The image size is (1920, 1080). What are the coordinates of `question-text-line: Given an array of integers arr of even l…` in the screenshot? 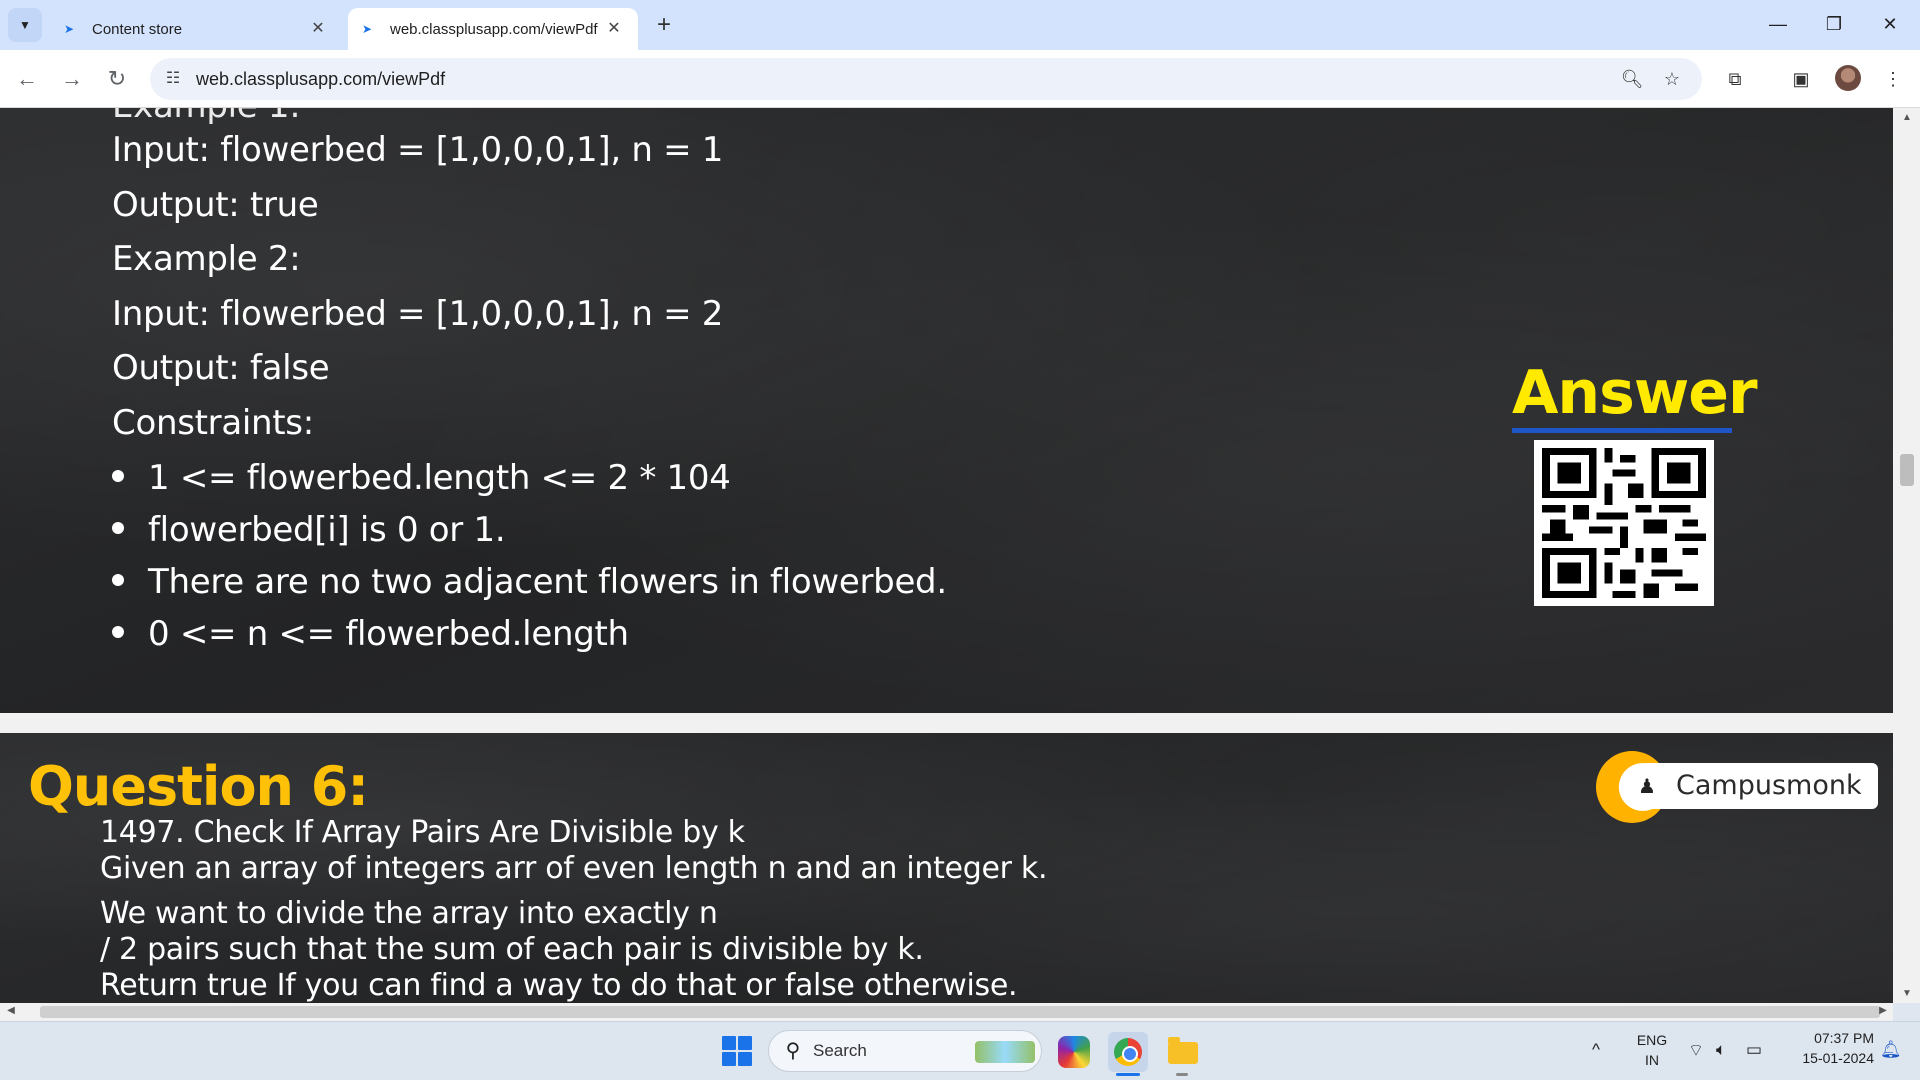 It's located at (574, 868).